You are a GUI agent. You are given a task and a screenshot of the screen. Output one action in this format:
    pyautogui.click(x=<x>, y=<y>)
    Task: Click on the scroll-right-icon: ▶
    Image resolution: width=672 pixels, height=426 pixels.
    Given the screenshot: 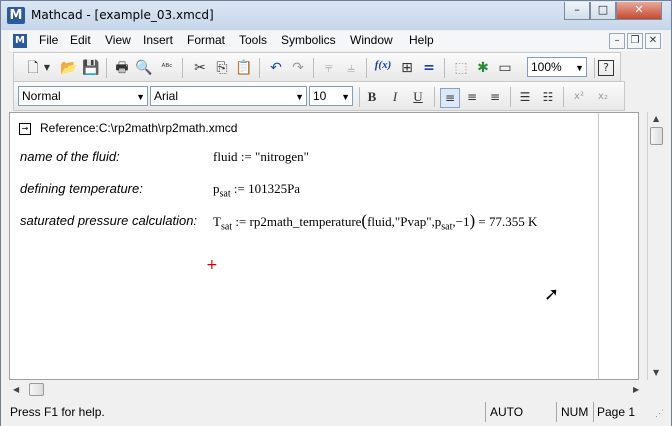 What is the action you would take?
    pyautogui.click(x=636, y=389)
    